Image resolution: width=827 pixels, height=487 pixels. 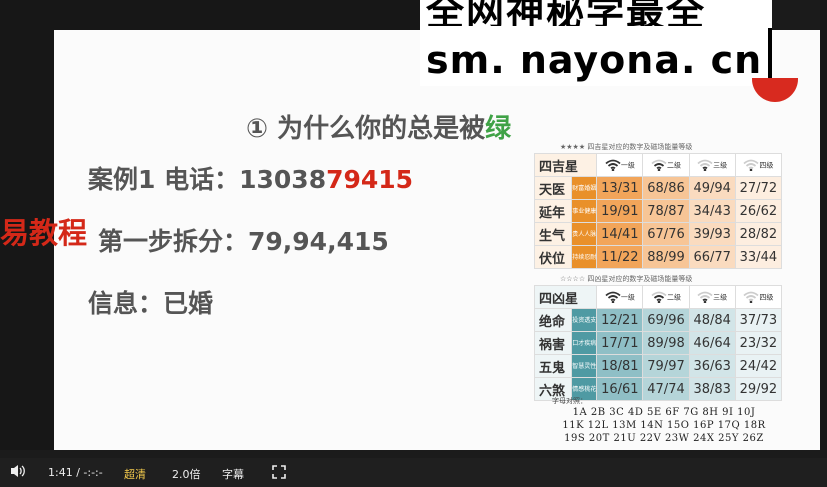 What do you see at coordinates (823, 229) in the screenshot?
I see `video-right-border` at bounding box center [823, 229].